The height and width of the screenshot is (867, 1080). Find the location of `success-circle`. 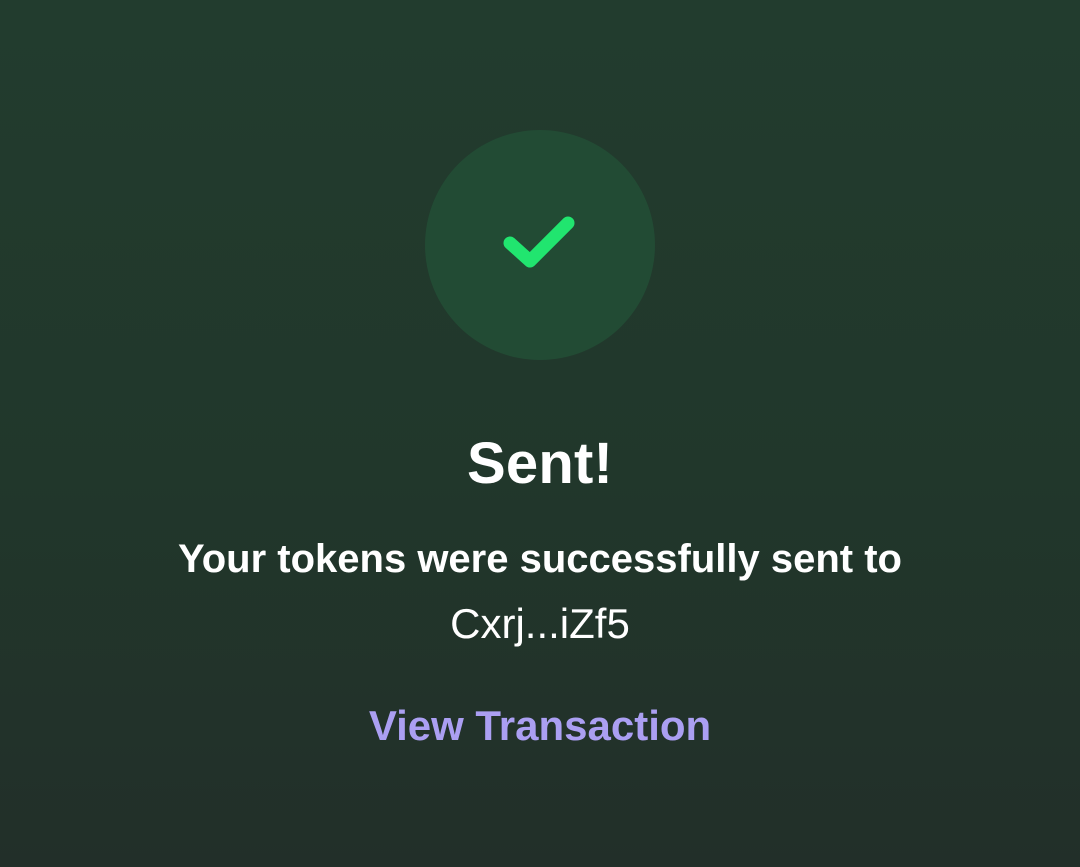

success-circle is located at coordinates (540, 245).